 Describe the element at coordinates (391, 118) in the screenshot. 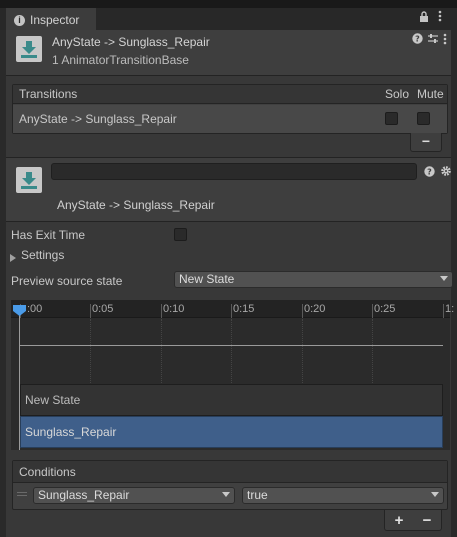

I see `solo-checkbox` at that location.